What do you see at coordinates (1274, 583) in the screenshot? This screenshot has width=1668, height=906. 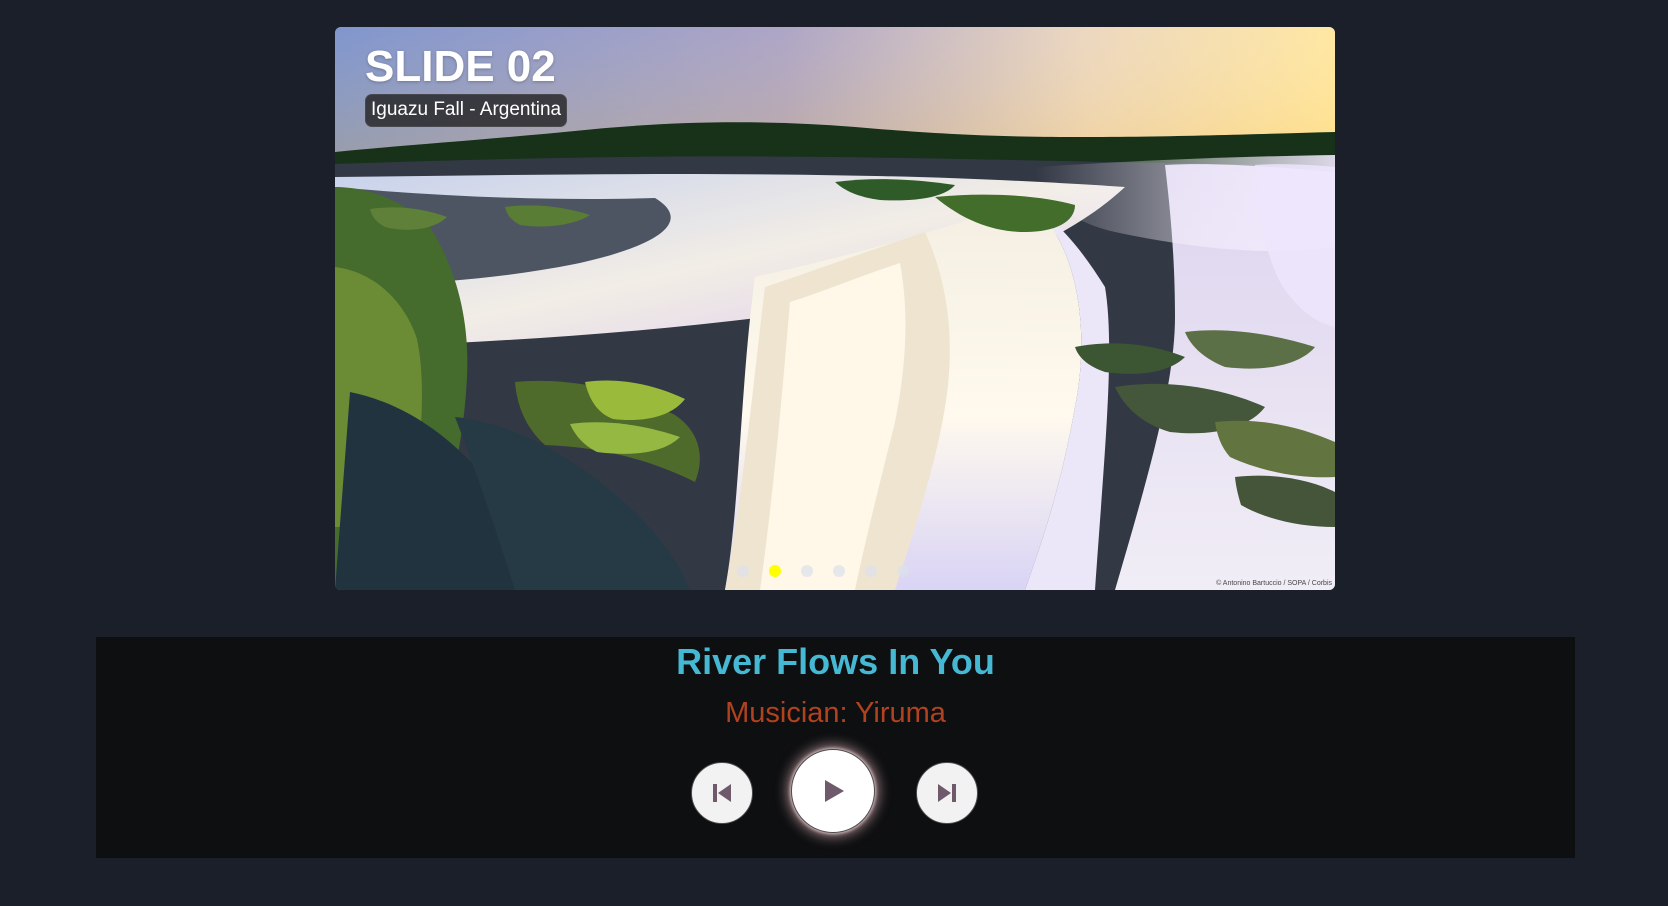 I see `photo-credit: © Antonino Bartuccio / SOPA / Corbis` at bounding box center [1274, 583].